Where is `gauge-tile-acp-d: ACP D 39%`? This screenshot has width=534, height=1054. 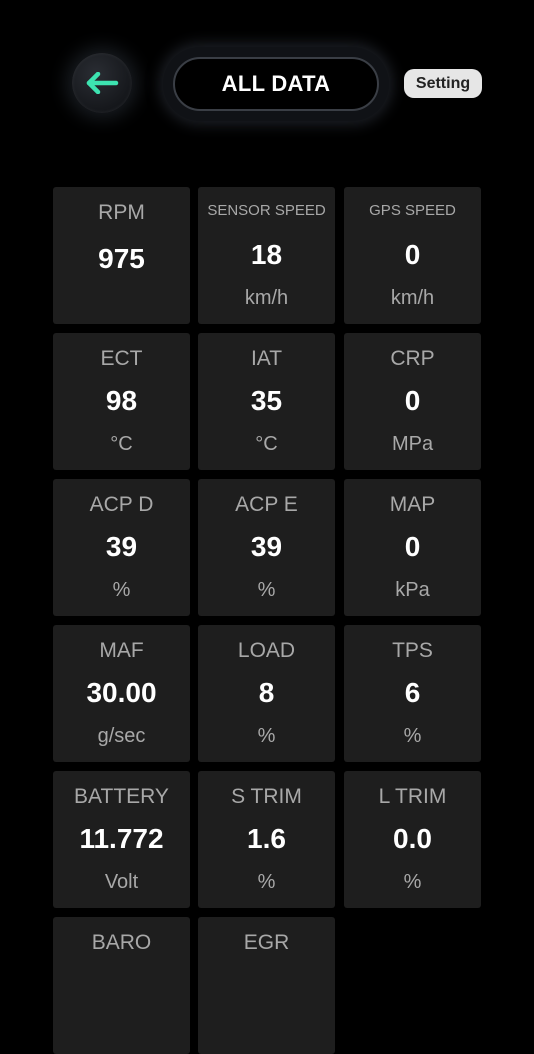
gauge-tile-acp-d: ACP D 39% is located at coordinates (121, 547).